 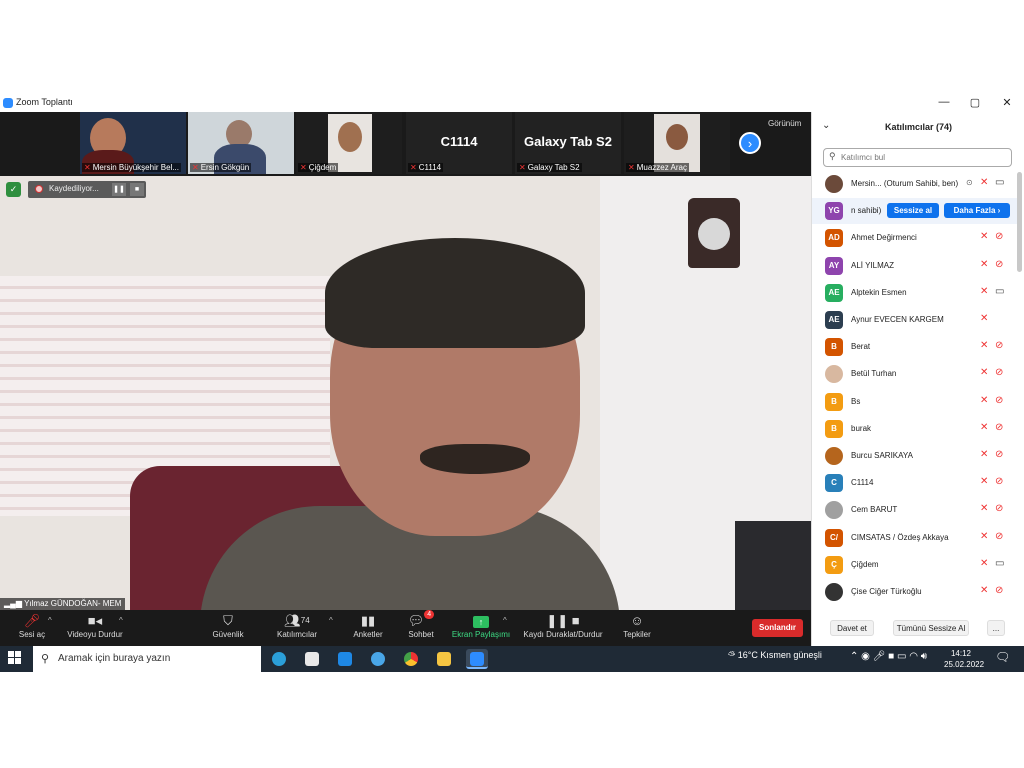 I want to click on participant-name: Çiğdem, so click(x=865, y=564).